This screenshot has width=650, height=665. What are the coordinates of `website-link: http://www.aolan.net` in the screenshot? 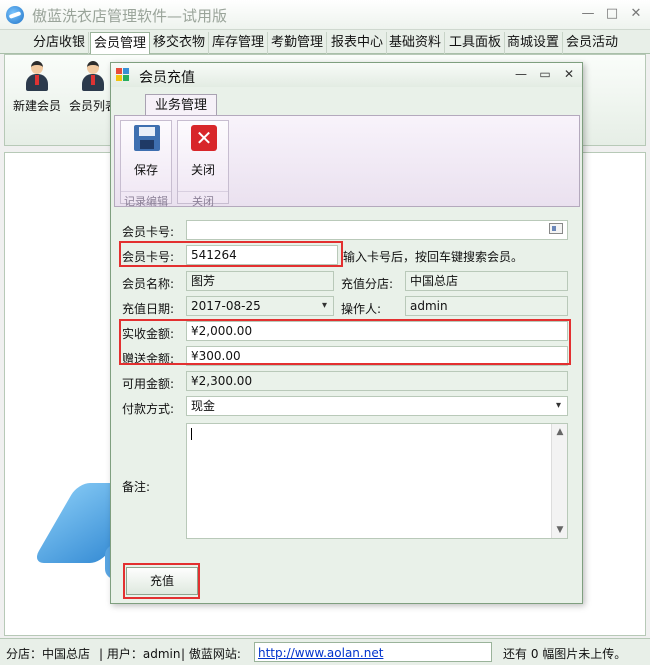 It's located at (320, 653).